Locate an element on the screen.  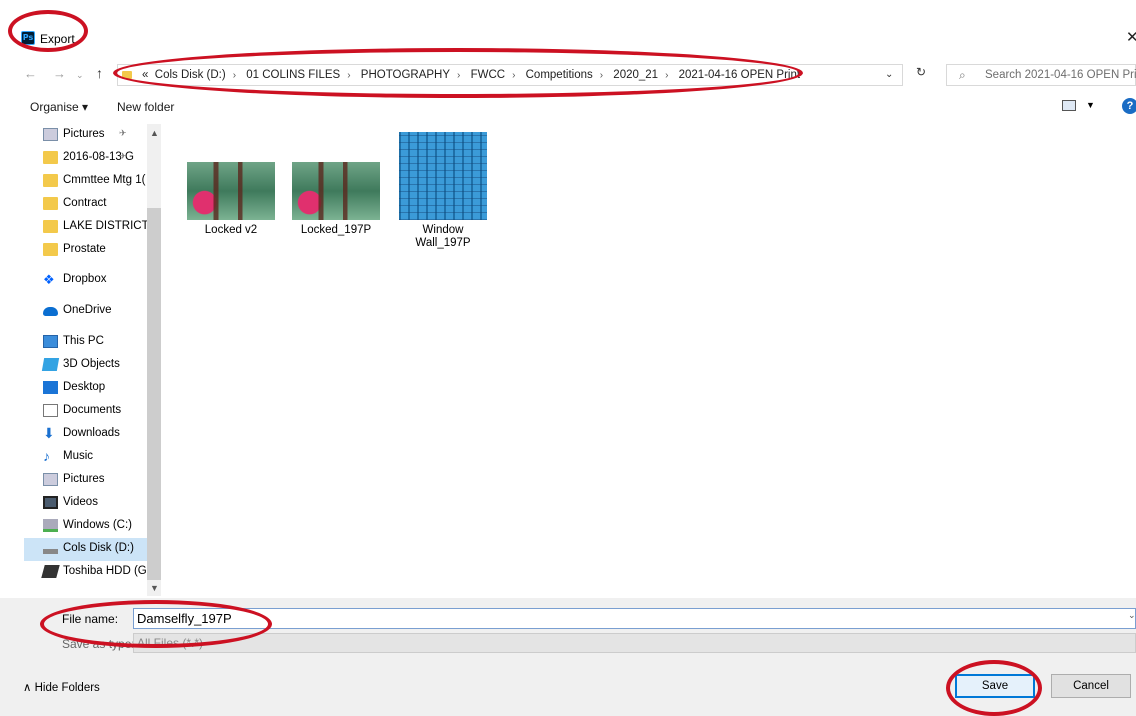
sidebar-item-label: Dropbox is located at coordinates (85, 279).